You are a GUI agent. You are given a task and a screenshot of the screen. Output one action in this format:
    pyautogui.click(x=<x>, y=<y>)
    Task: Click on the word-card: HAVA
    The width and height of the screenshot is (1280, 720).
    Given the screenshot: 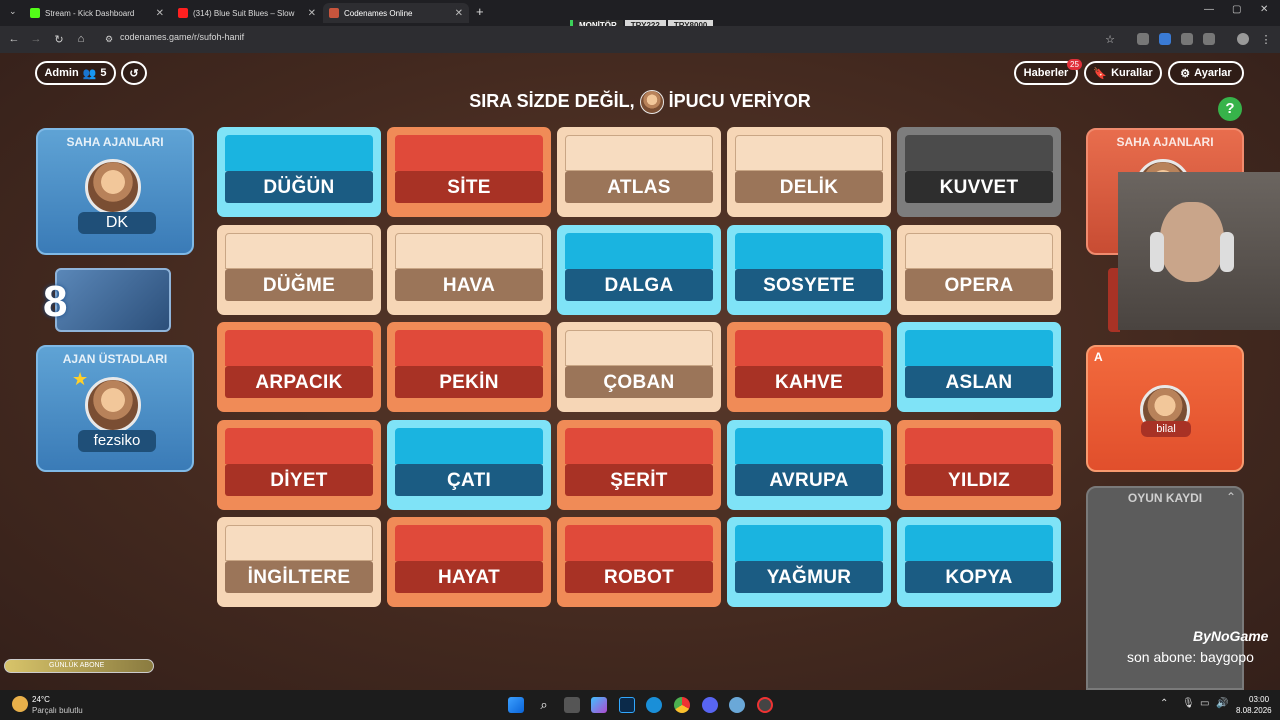 What is the action you would take?
    pyautogui.click(x=469, y=269)
    